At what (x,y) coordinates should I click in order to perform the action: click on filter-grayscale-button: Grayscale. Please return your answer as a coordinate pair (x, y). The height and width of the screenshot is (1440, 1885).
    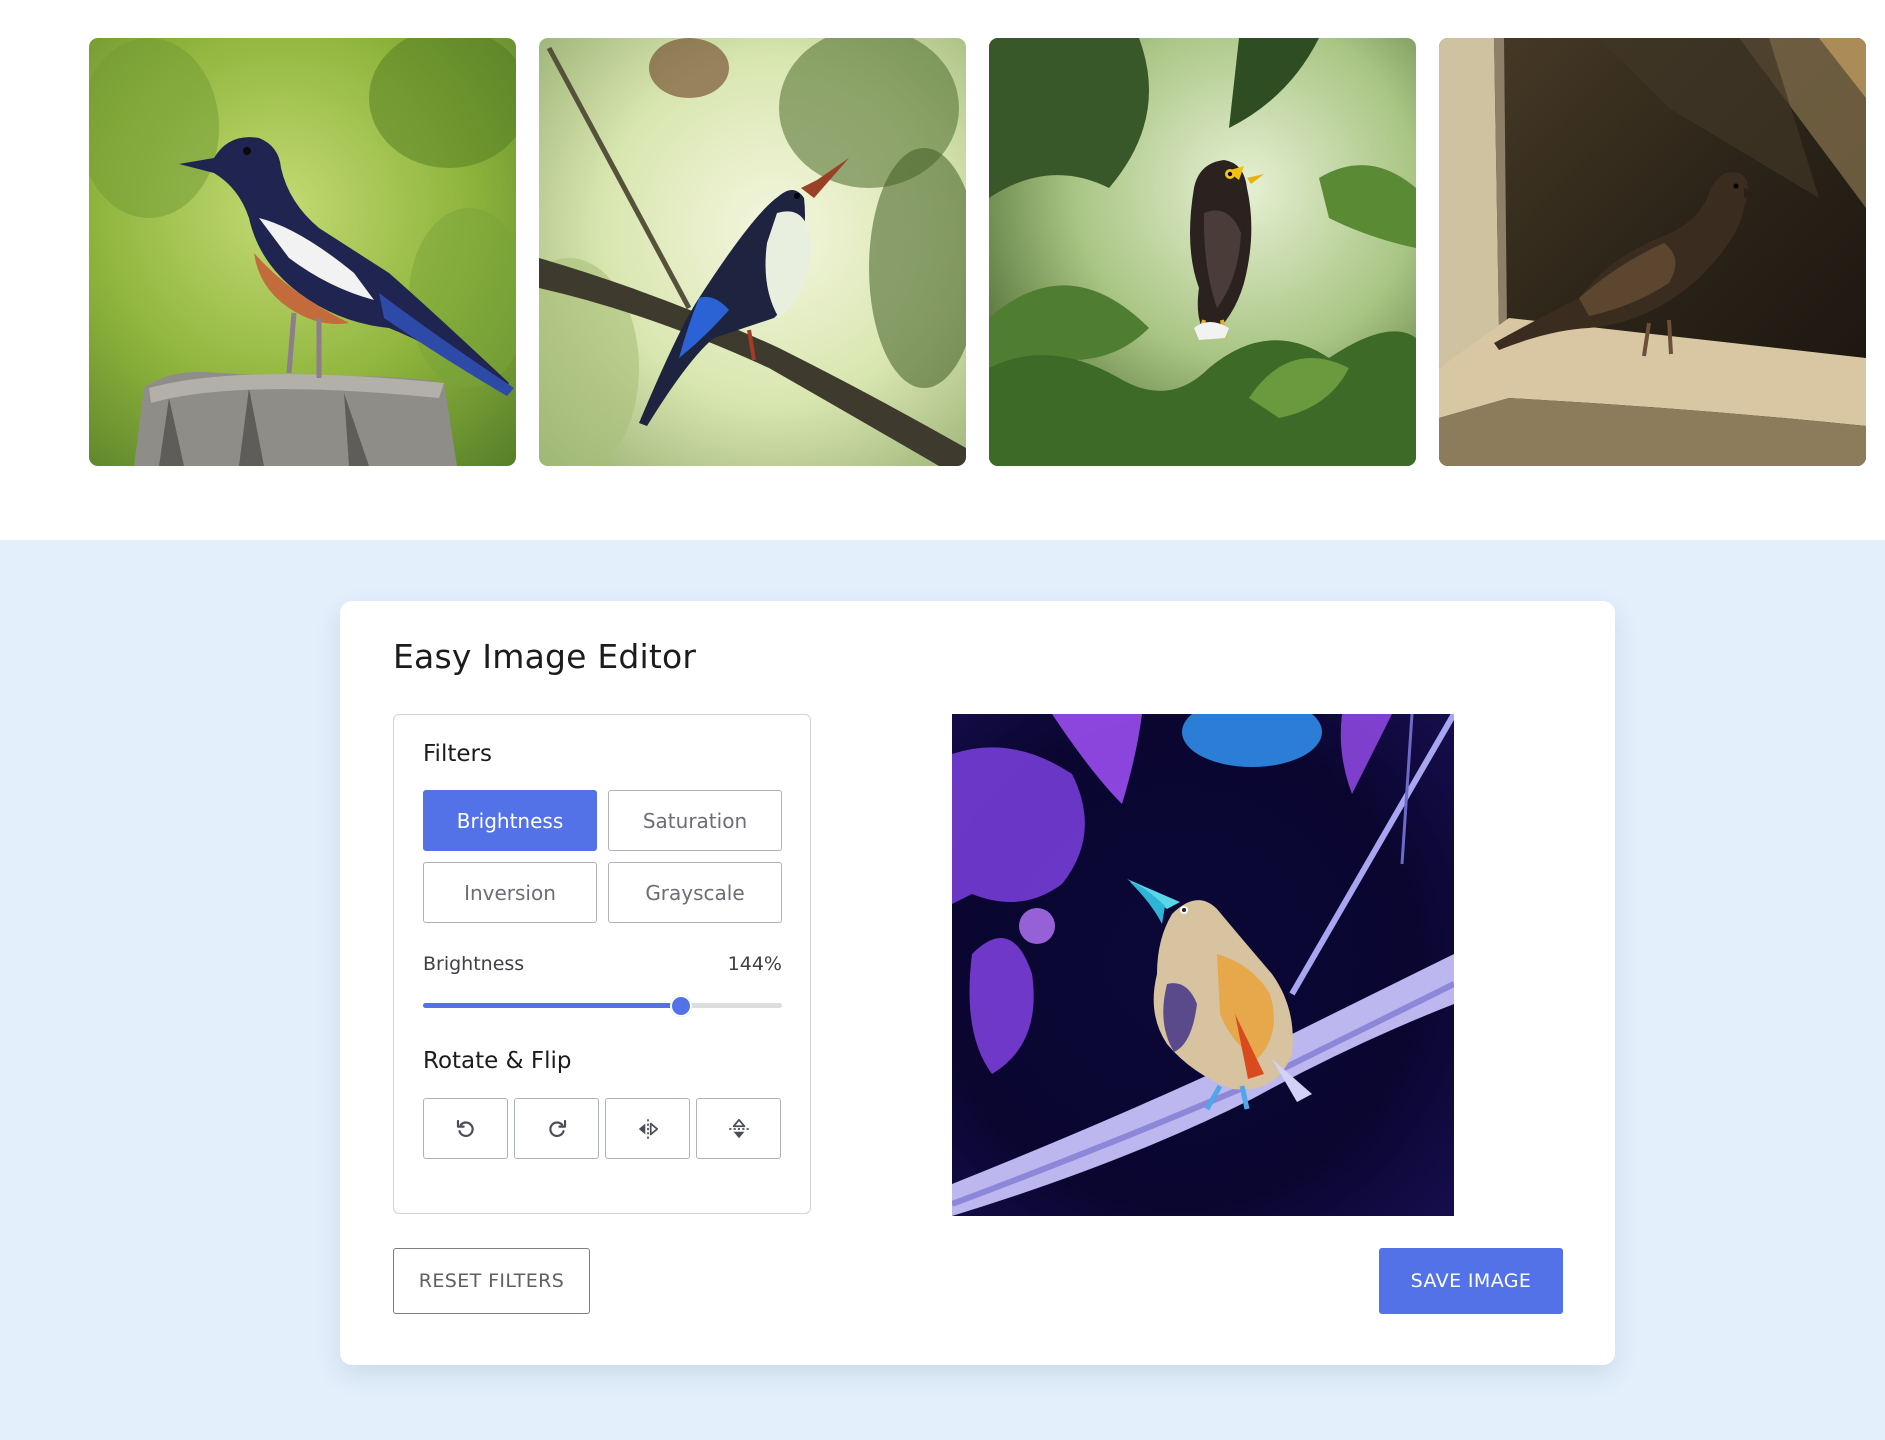
    Looking at the image, I should click on (695, 892).